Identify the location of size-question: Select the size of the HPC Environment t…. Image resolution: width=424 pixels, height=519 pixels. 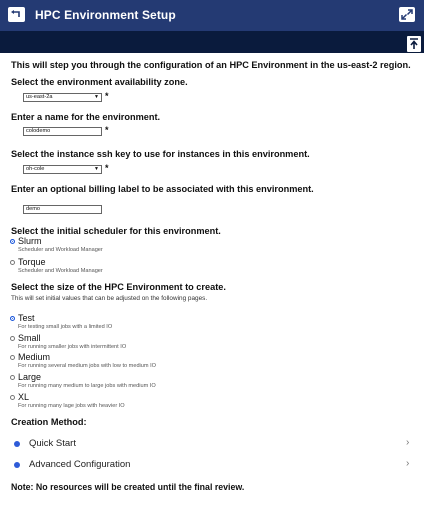
(118, 287).